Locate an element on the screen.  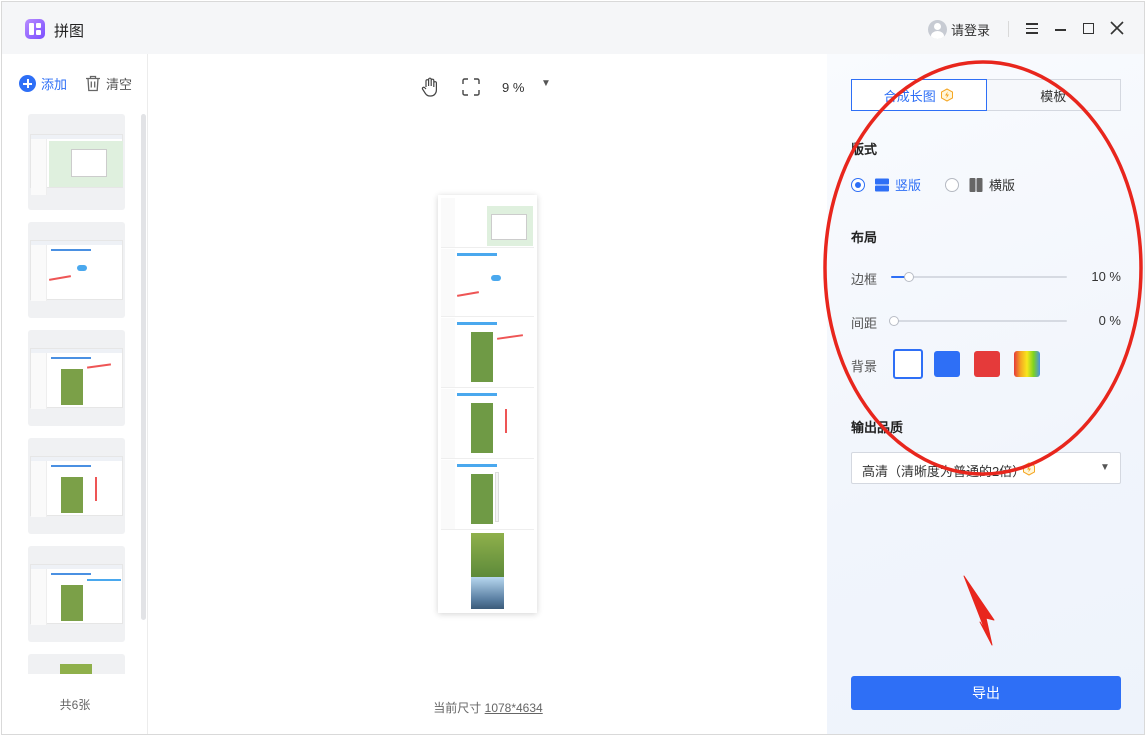
image-sidebar: 添加 清空 共6张 is located at coordinates (75, 394).